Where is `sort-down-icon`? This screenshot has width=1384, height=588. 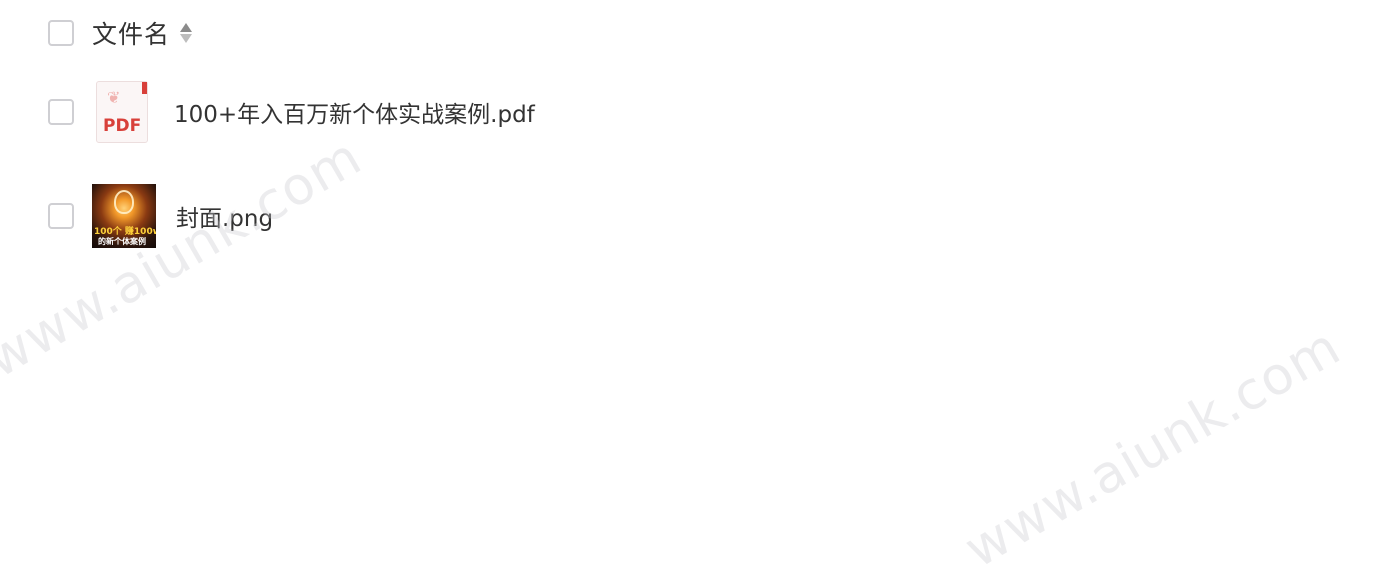
sort-down-icon is located at coordinates (186, 38).